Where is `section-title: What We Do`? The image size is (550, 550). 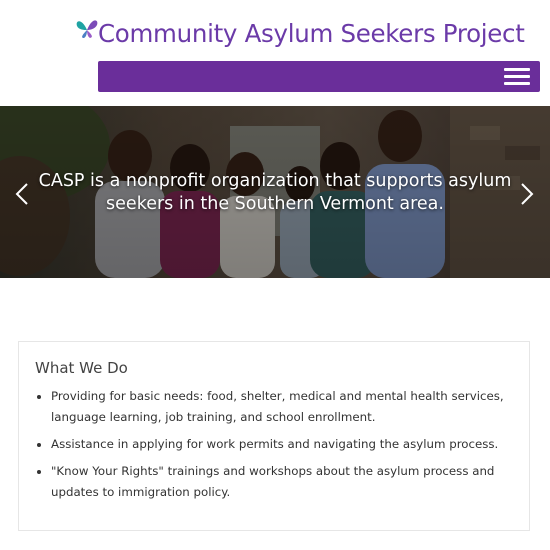
section-title: What We Do is located at coordinates (81, 368).